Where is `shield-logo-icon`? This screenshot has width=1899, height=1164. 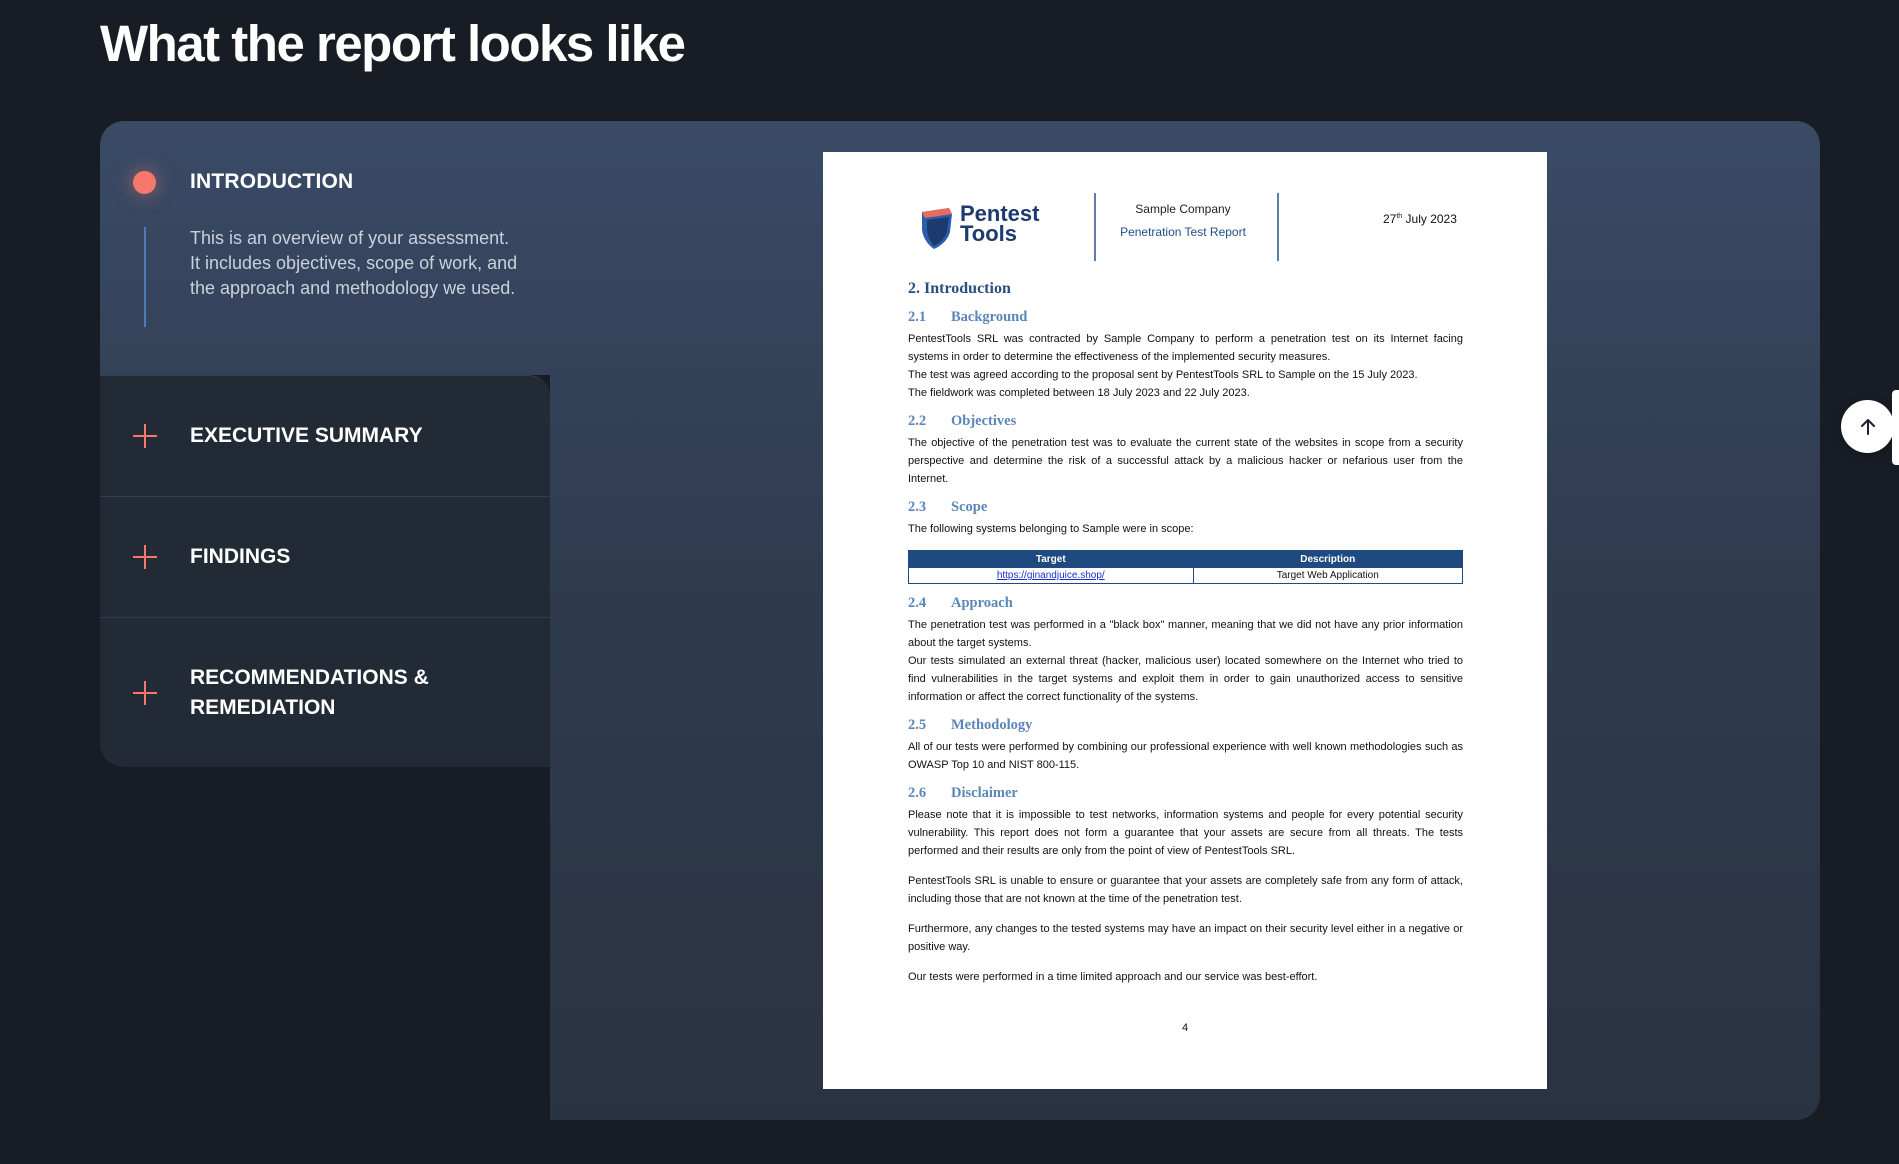
shield-logo-icon is located at coordinates (937, 228).